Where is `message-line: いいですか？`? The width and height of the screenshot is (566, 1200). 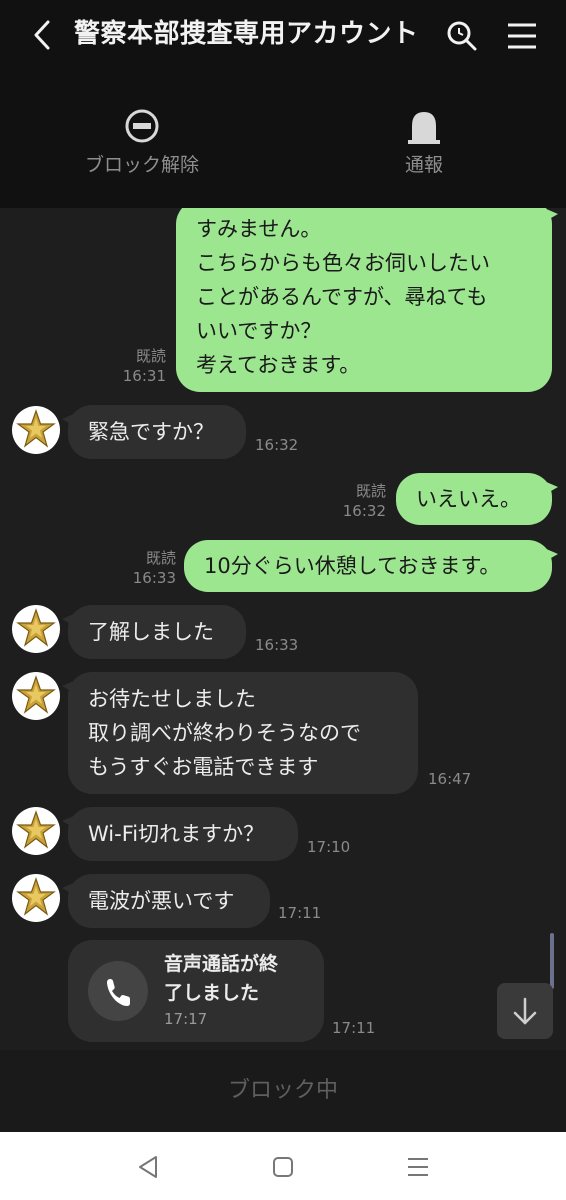
message-line: いいですか？ is located at coordinates (259, 331).